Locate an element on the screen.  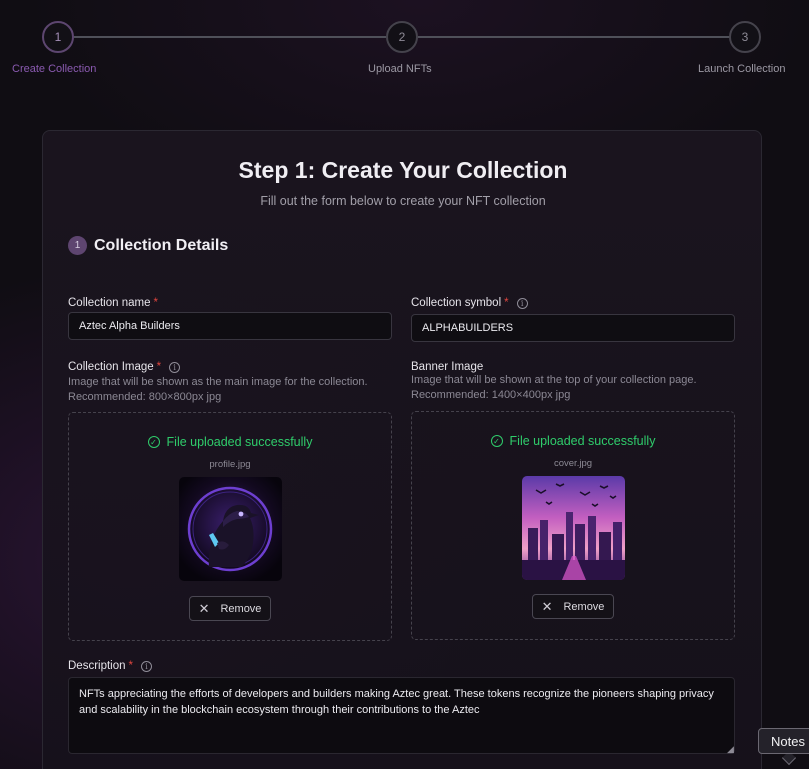
step-2-indicator: 2 is located at coordinates (402, 37).